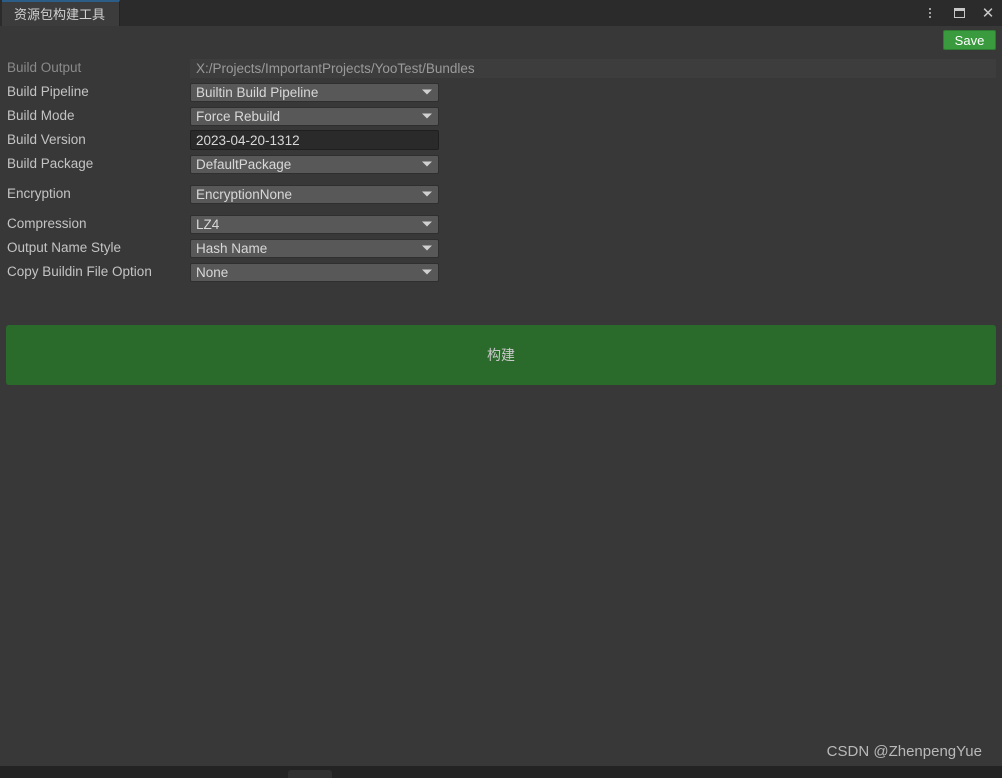  I want to click on window-tab-bar: 资源包构建工具 ✕, so click(501, 13).